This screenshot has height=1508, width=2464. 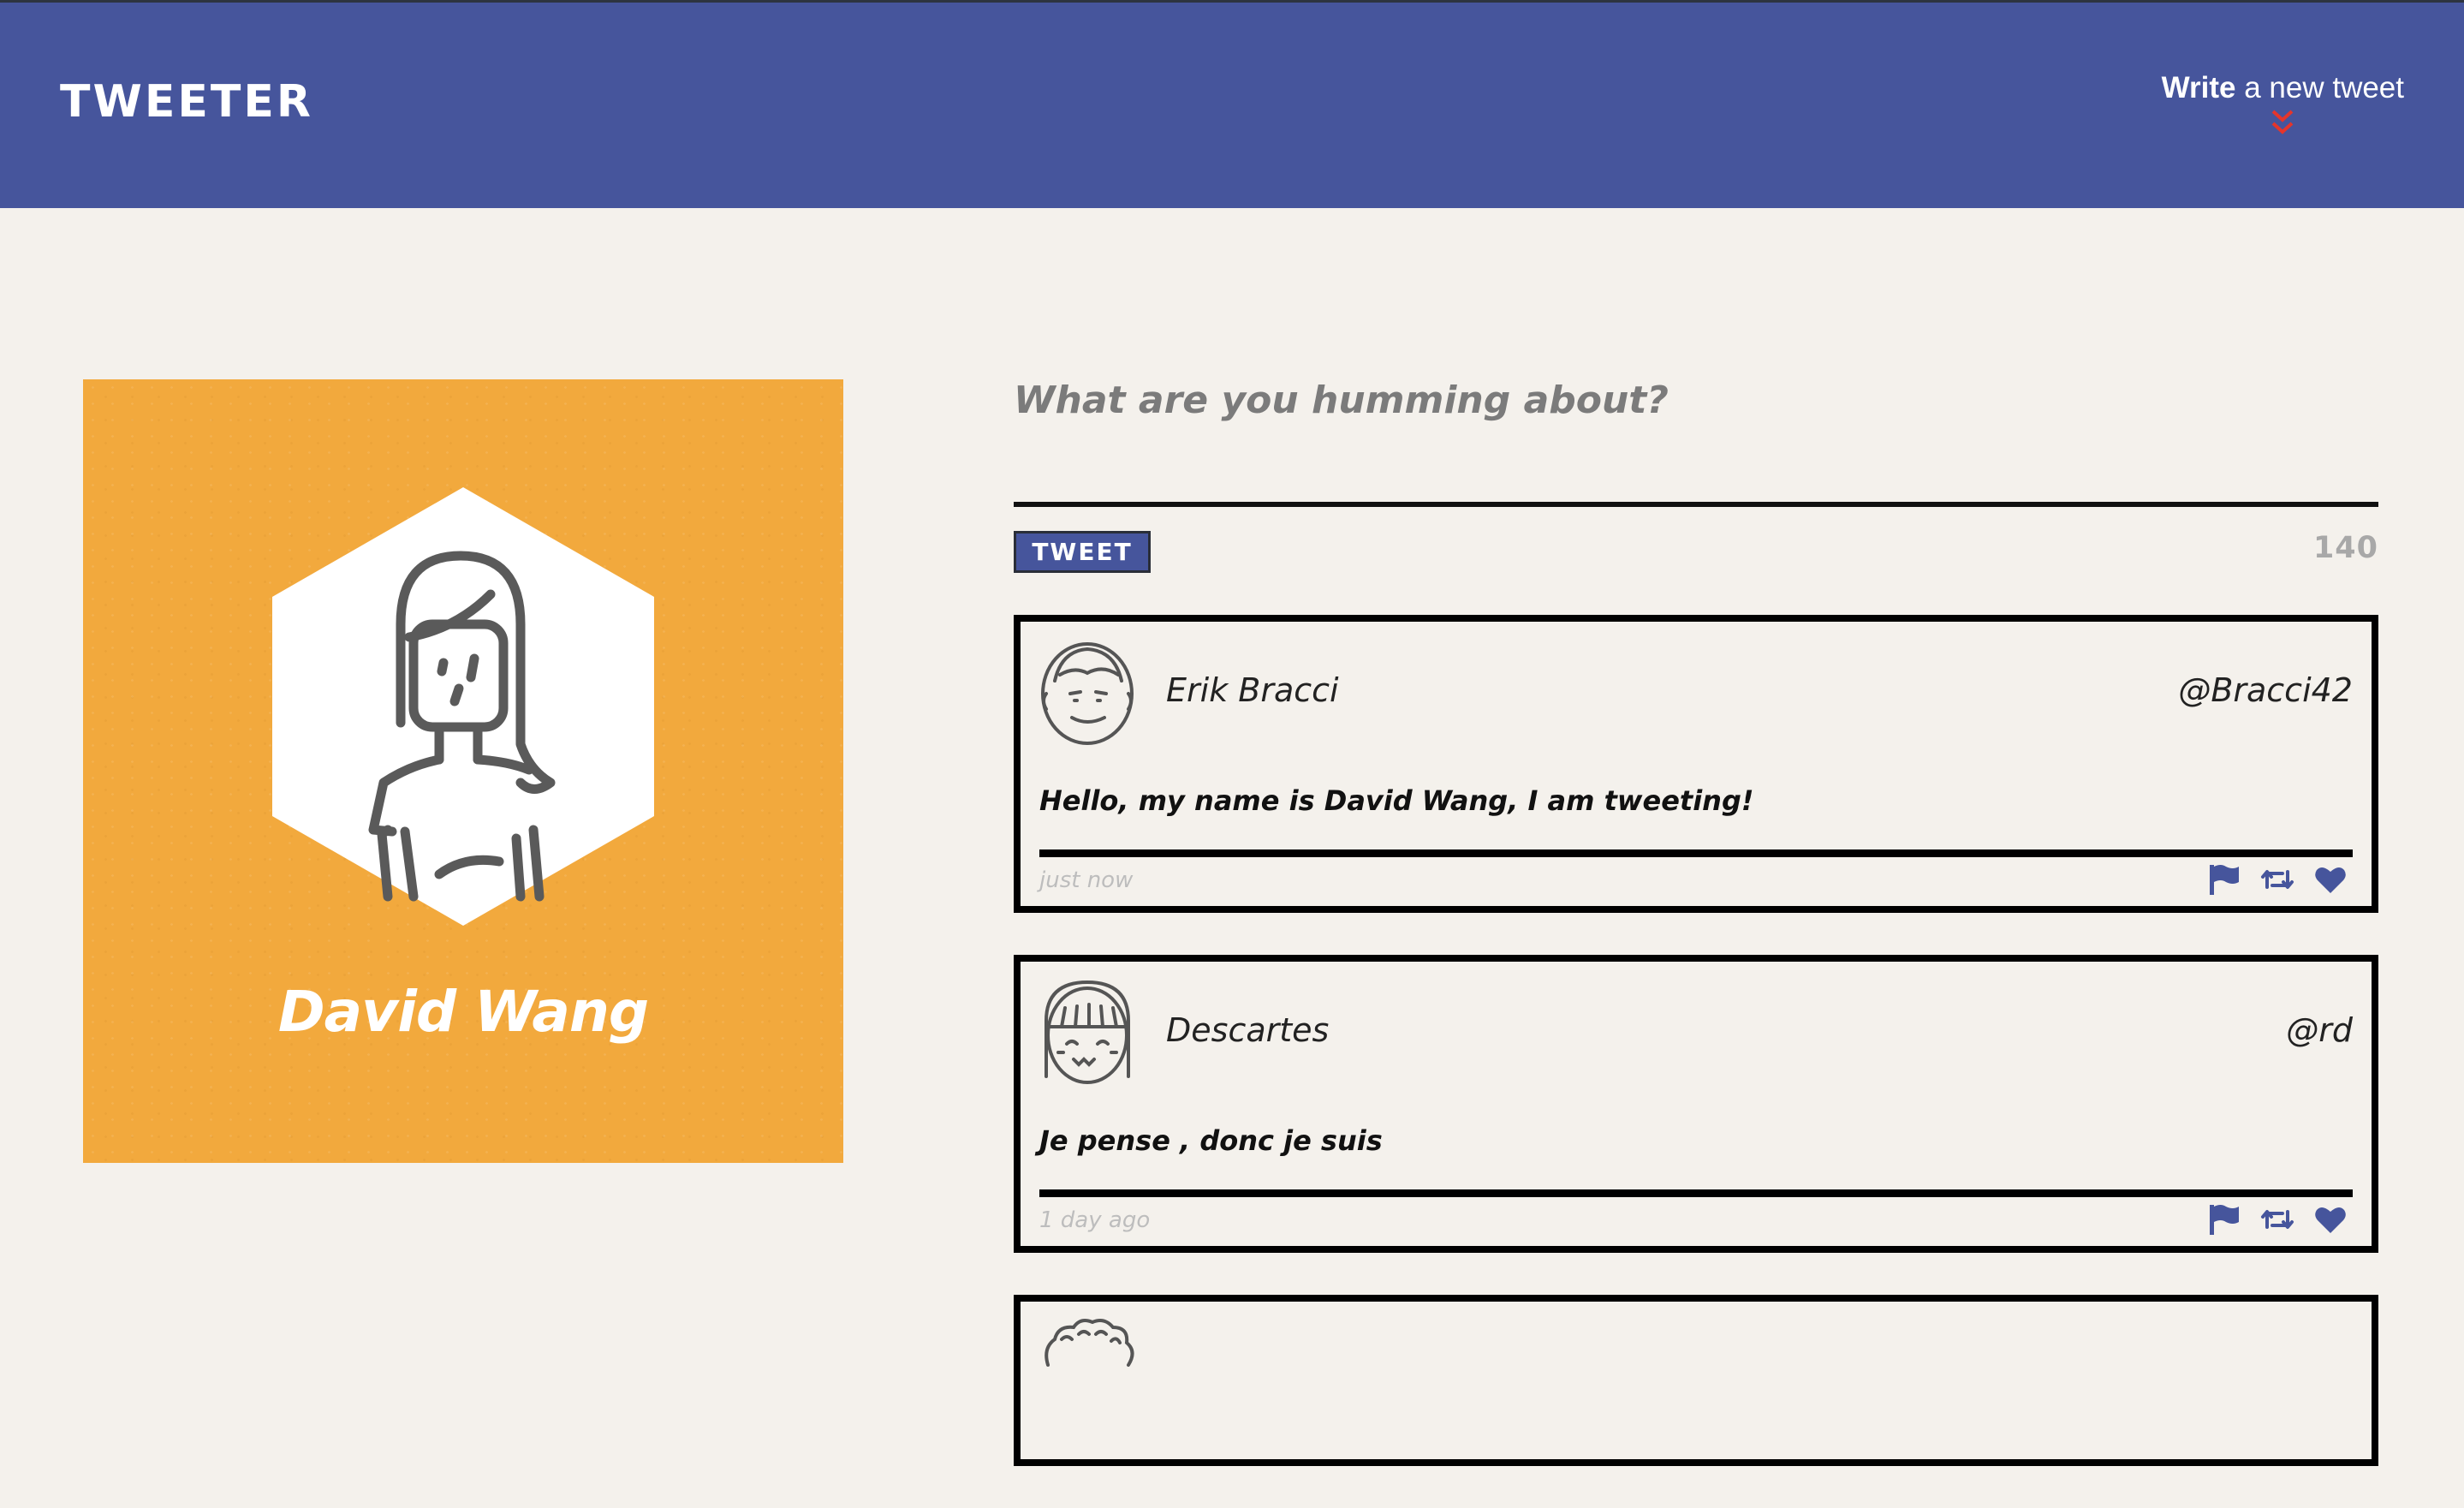 I want to click on tweet-timestamp: just now, so click(x=1086, y=880).